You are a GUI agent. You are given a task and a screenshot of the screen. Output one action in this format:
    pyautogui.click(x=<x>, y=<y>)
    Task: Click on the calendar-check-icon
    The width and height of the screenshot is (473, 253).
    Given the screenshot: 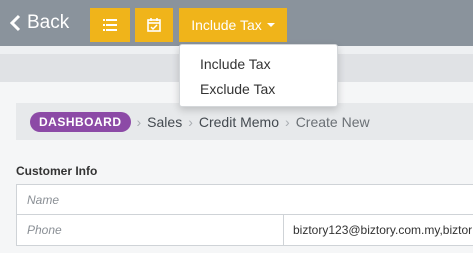 What is the action you would take?
    pyautogui.click(x=154, y=25)
    